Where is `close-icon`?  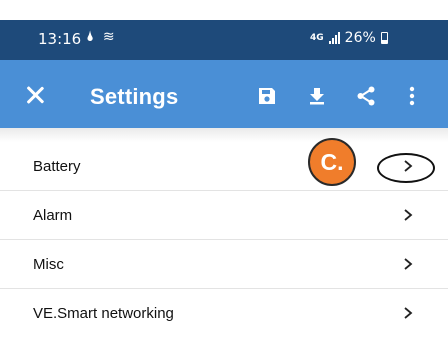 close-icon is located at coordinates (35, 95).